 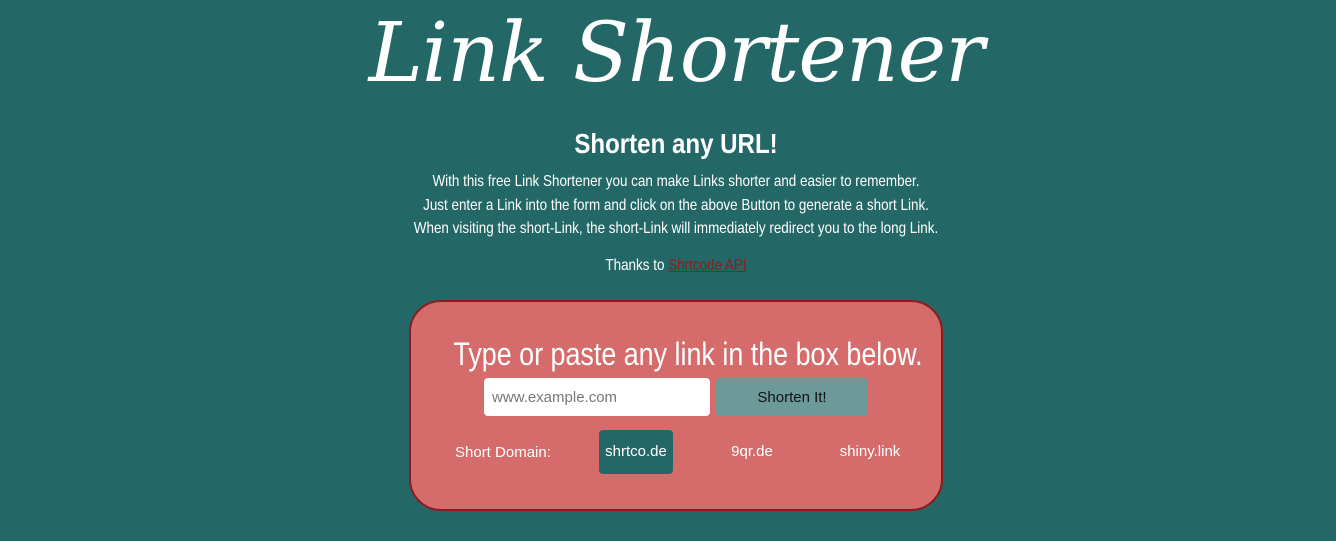 I want to click on credits-text: Thanks to, so click(x=637, y=265).